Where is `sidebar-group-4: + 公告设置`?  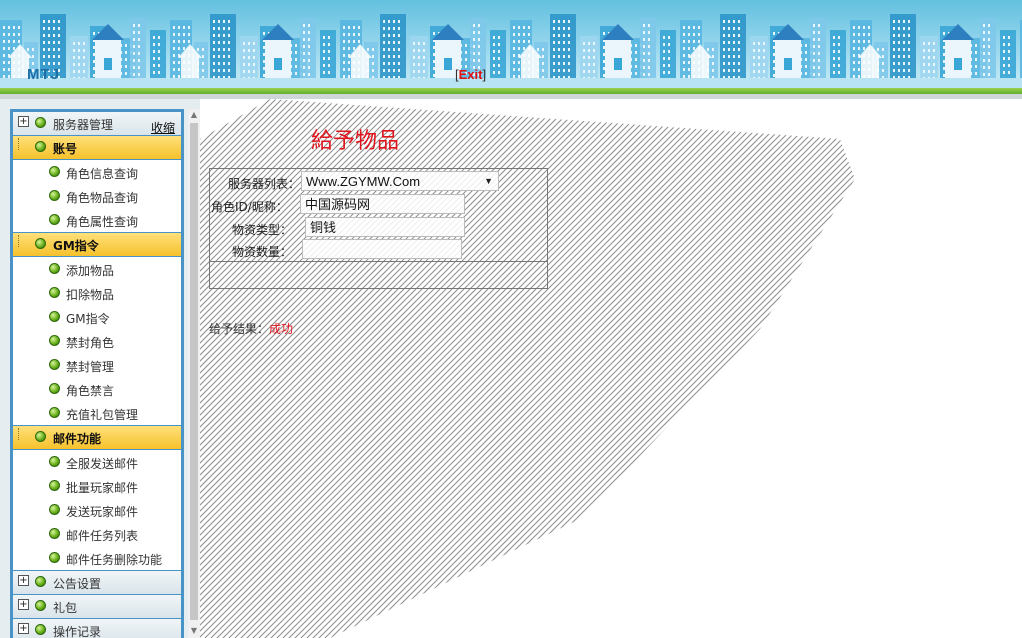
sidebar-group-4: + 公告设置 is located at coordinates (97, 582).